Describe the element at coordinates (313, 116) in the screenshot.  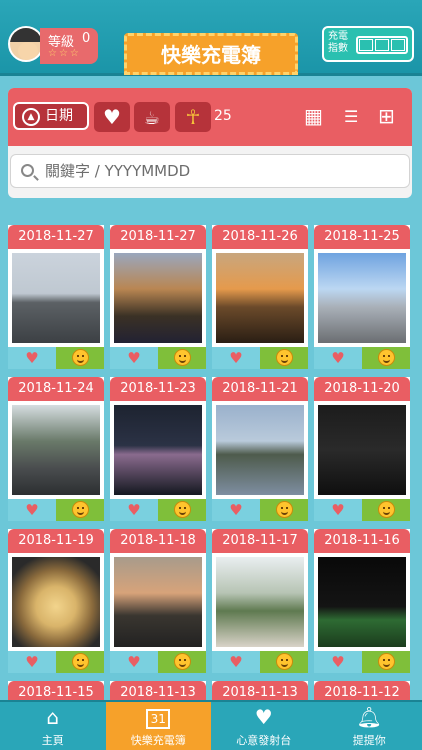
I see `calendar-view-icon: ▦` at that location.